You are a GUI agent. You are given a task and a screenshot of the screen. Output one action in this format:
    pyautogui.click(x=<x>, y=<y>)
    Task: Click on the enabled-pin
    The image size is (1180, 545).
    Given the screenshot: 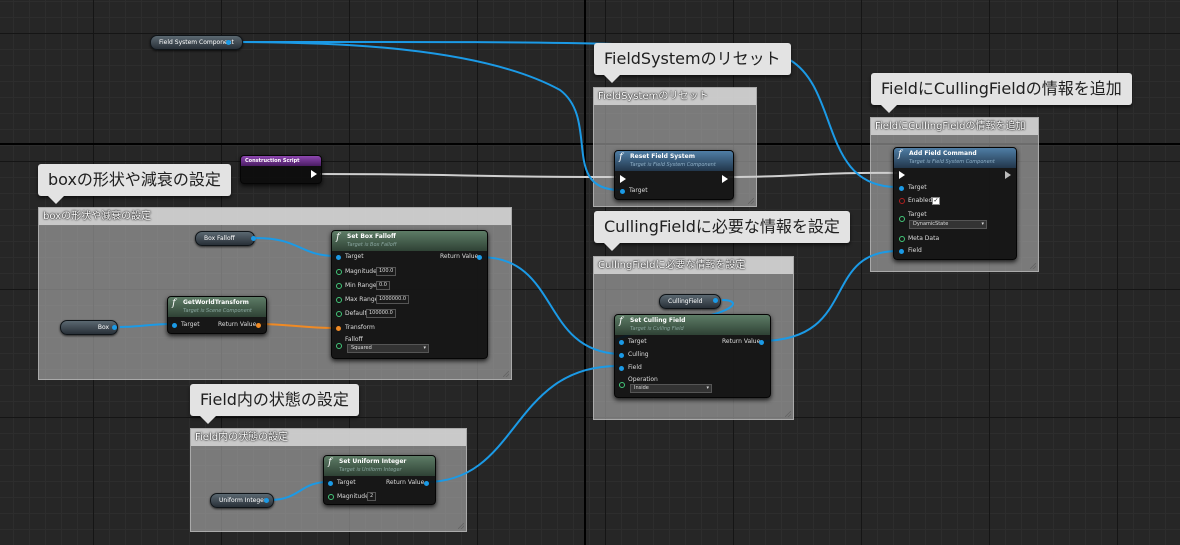 What is the action you would take?
    pyautogui.click(x=902, y=201)
    